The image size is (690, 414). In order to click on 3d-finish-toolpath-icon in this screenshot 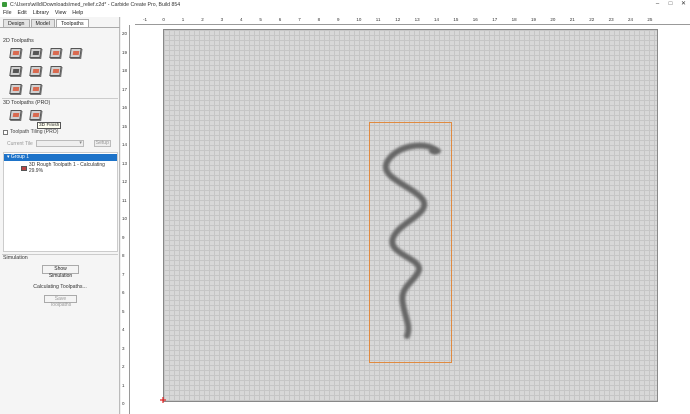, I will do `click(35, 115)`.